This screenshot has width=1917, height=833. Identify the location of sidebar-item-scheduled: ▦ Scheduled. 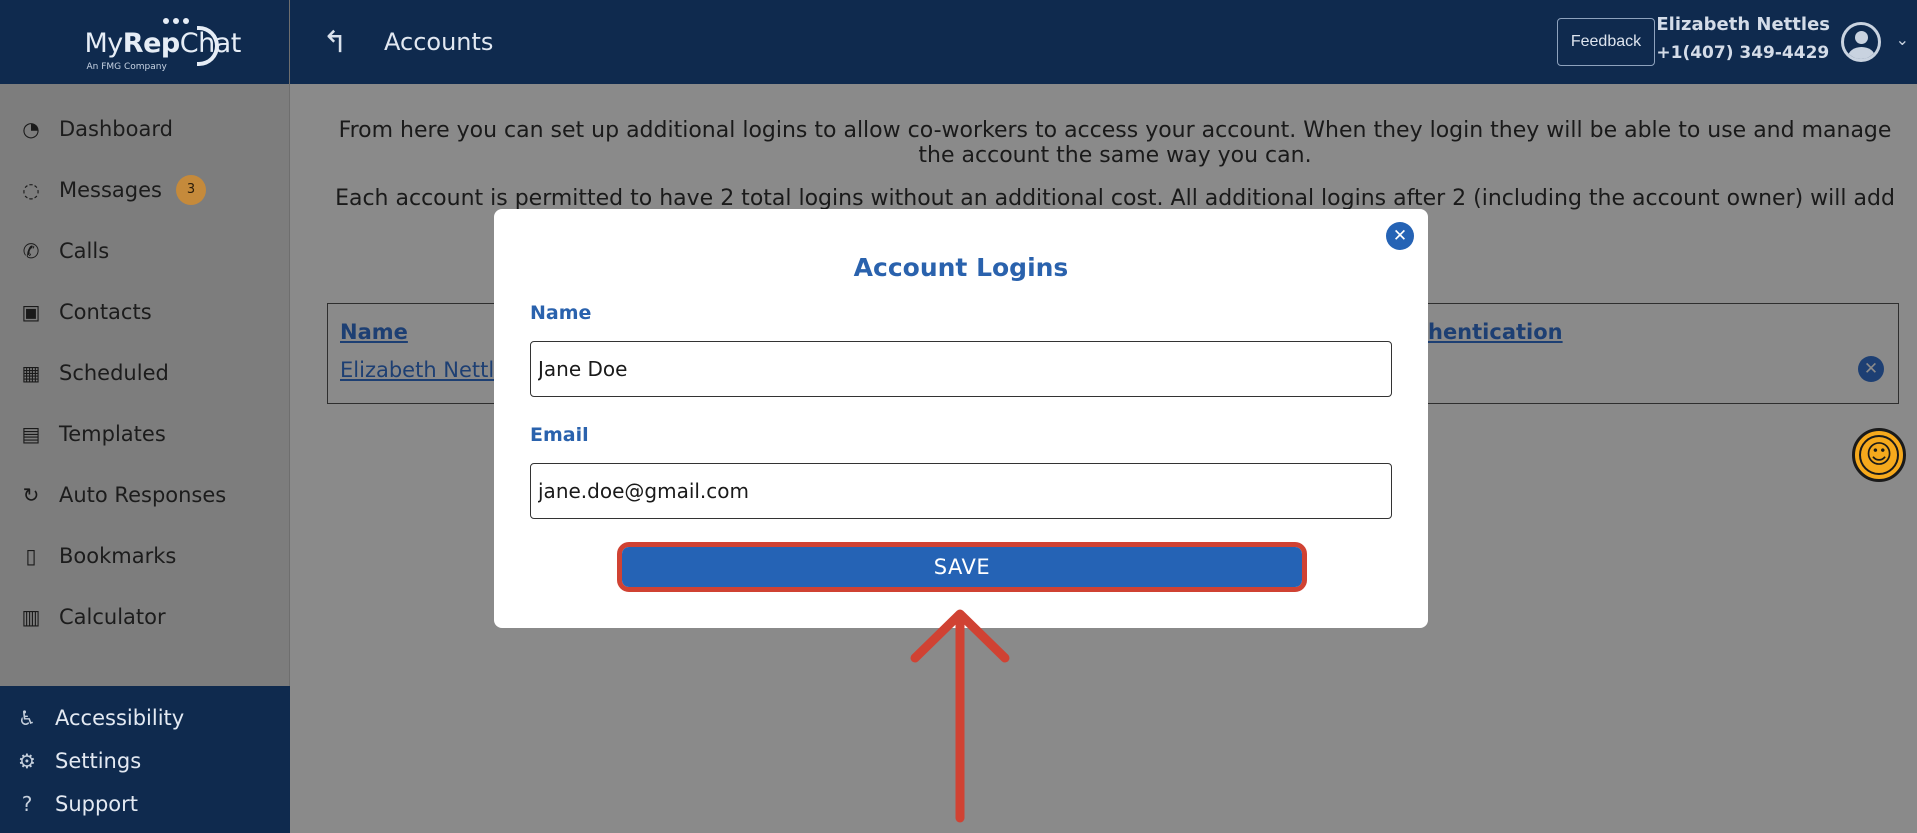
(144, 372).